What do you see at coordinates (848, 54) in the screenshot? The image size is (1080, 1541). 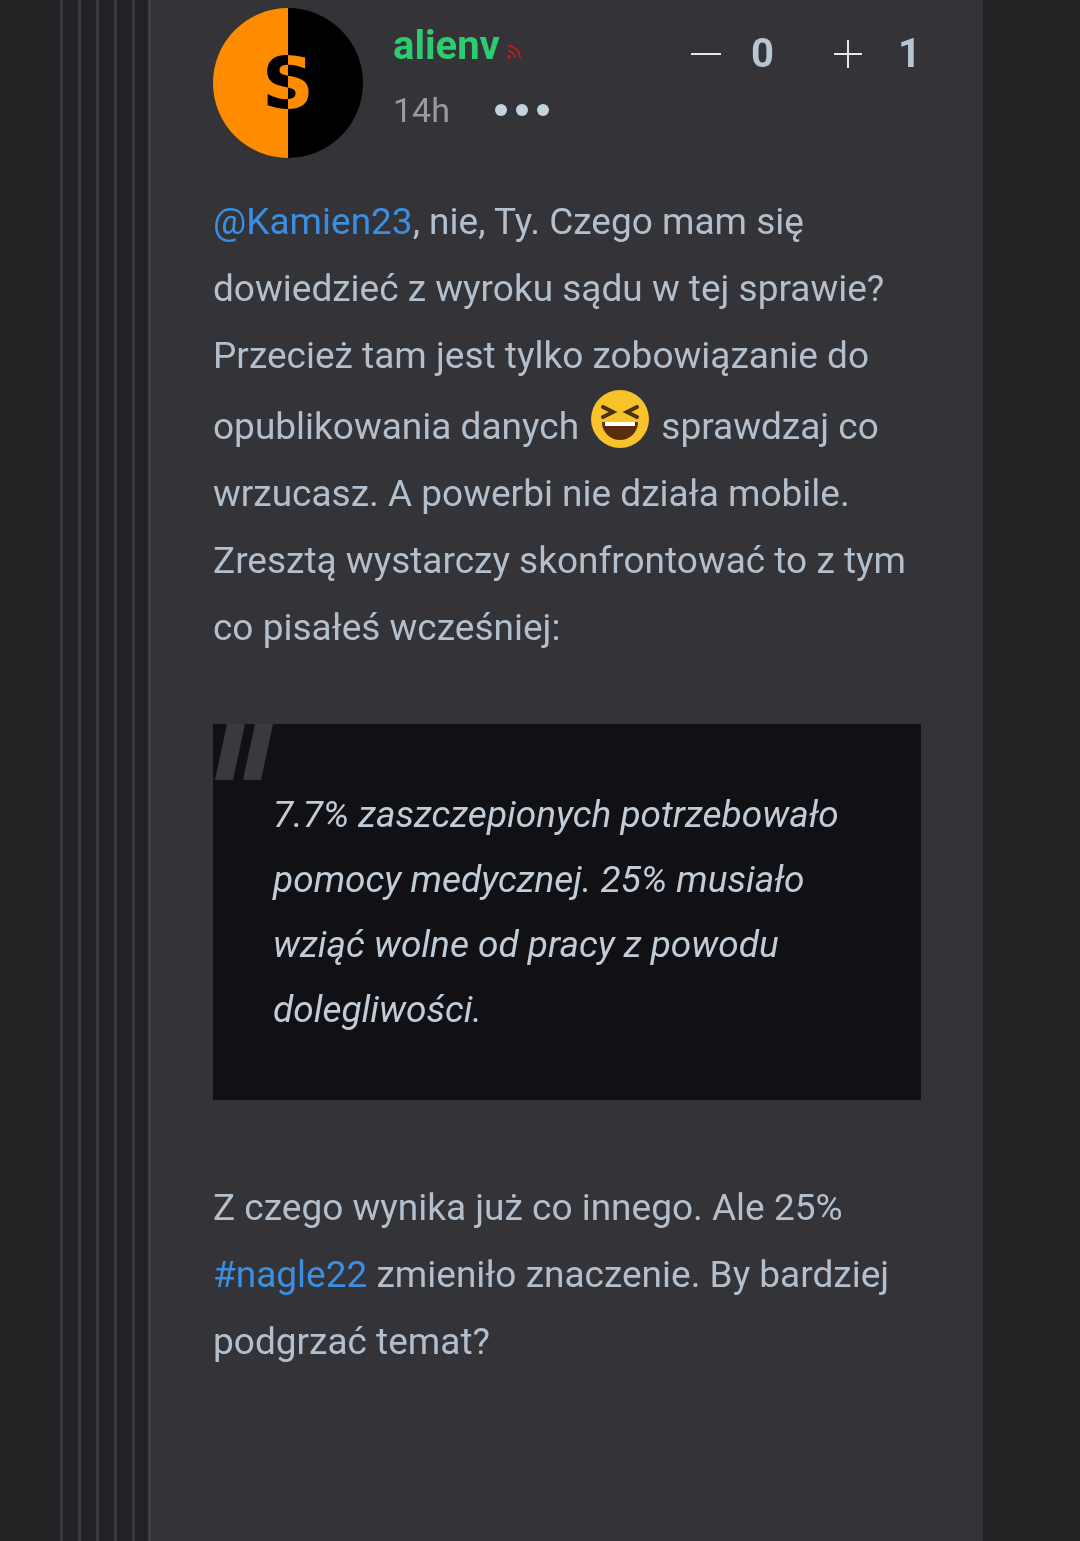 I see `plus-icon` at bounding box center [848, 54].